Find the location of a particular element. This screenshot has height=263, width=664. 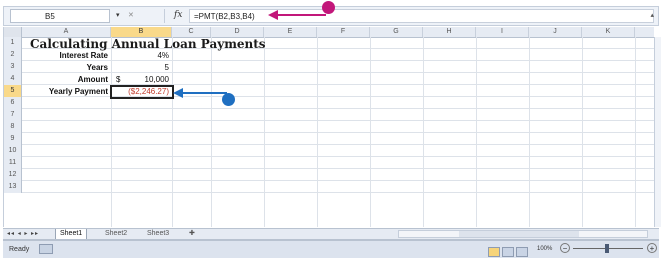

cell-arrow-line is located at coordinates (204, 93).